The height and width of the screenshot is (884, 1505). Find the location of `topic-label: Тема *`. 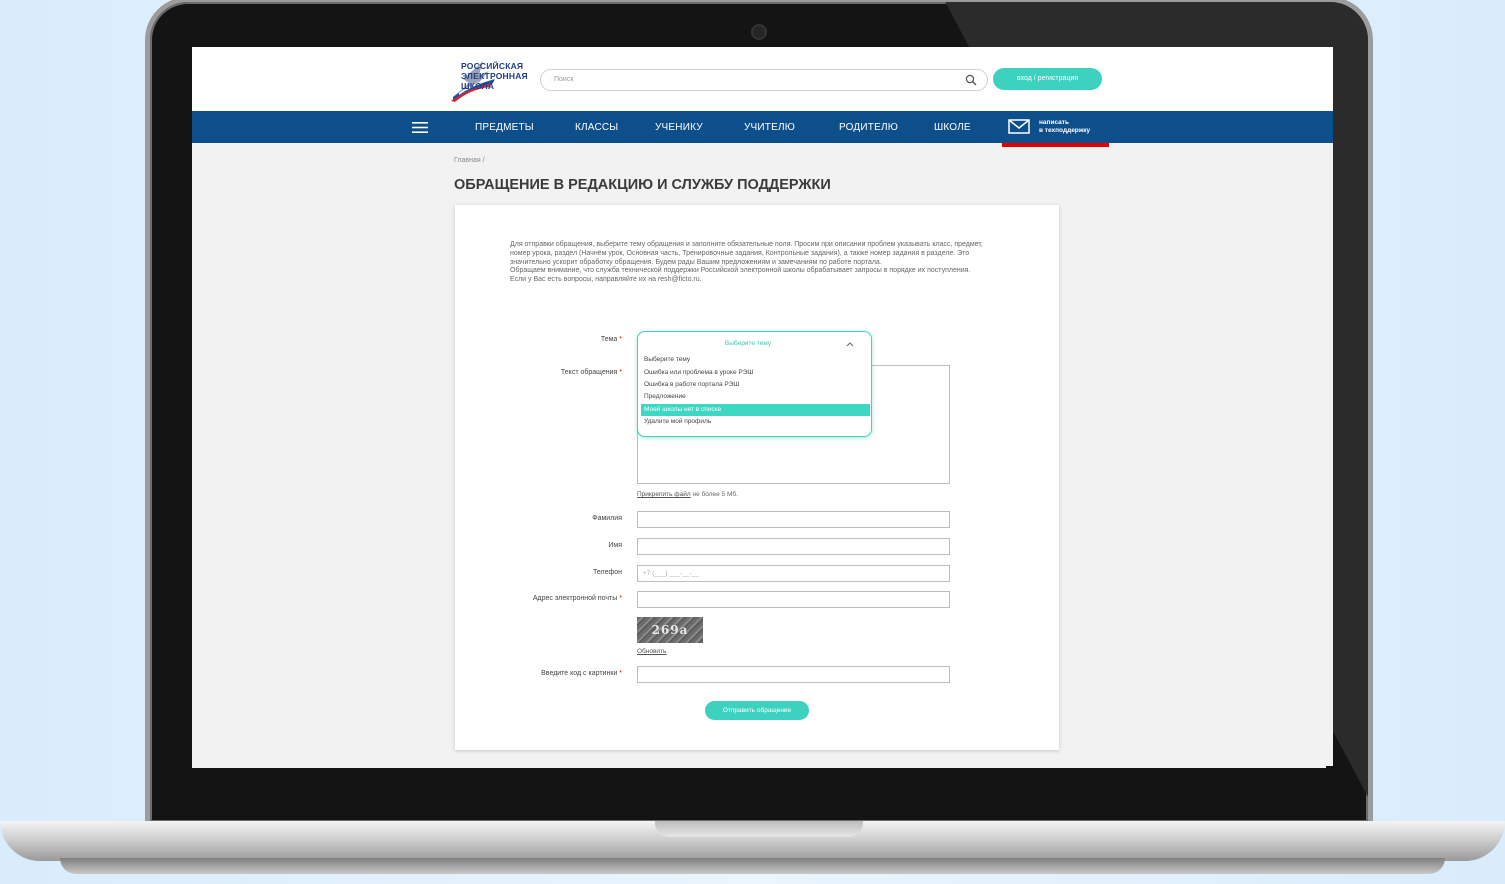

topic-label: Тема * is located at coordinates (522, 339).